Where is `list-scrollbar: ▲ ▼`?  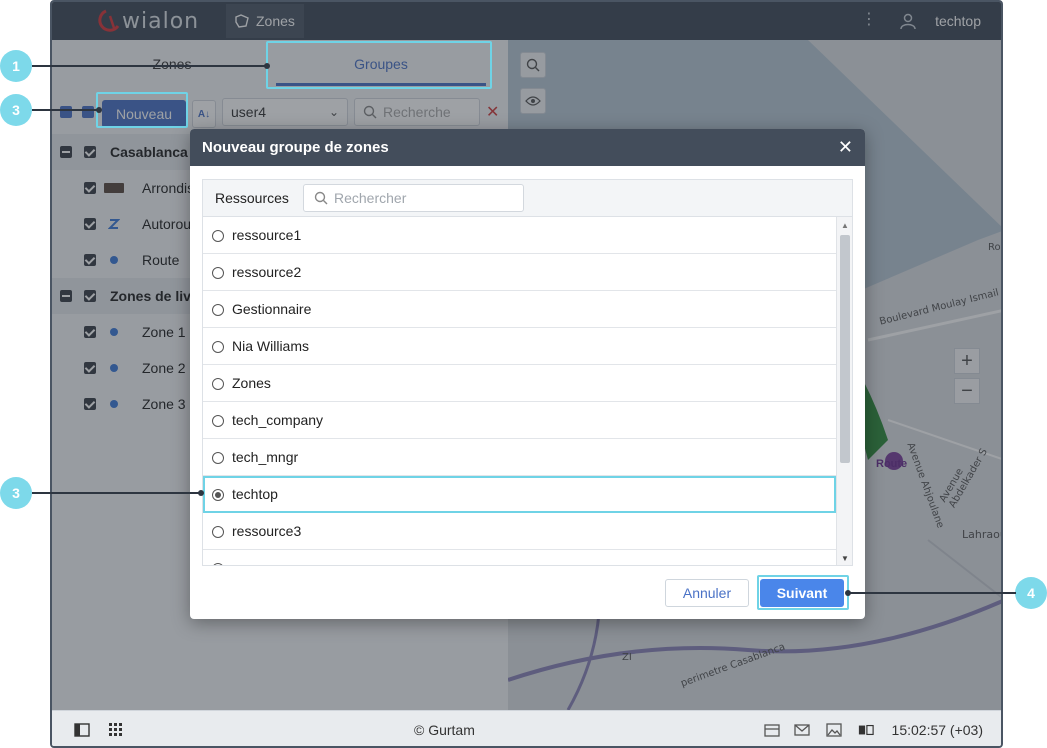 list-scrollbar: ▲ ▼ is located at coordinates (844, 391).